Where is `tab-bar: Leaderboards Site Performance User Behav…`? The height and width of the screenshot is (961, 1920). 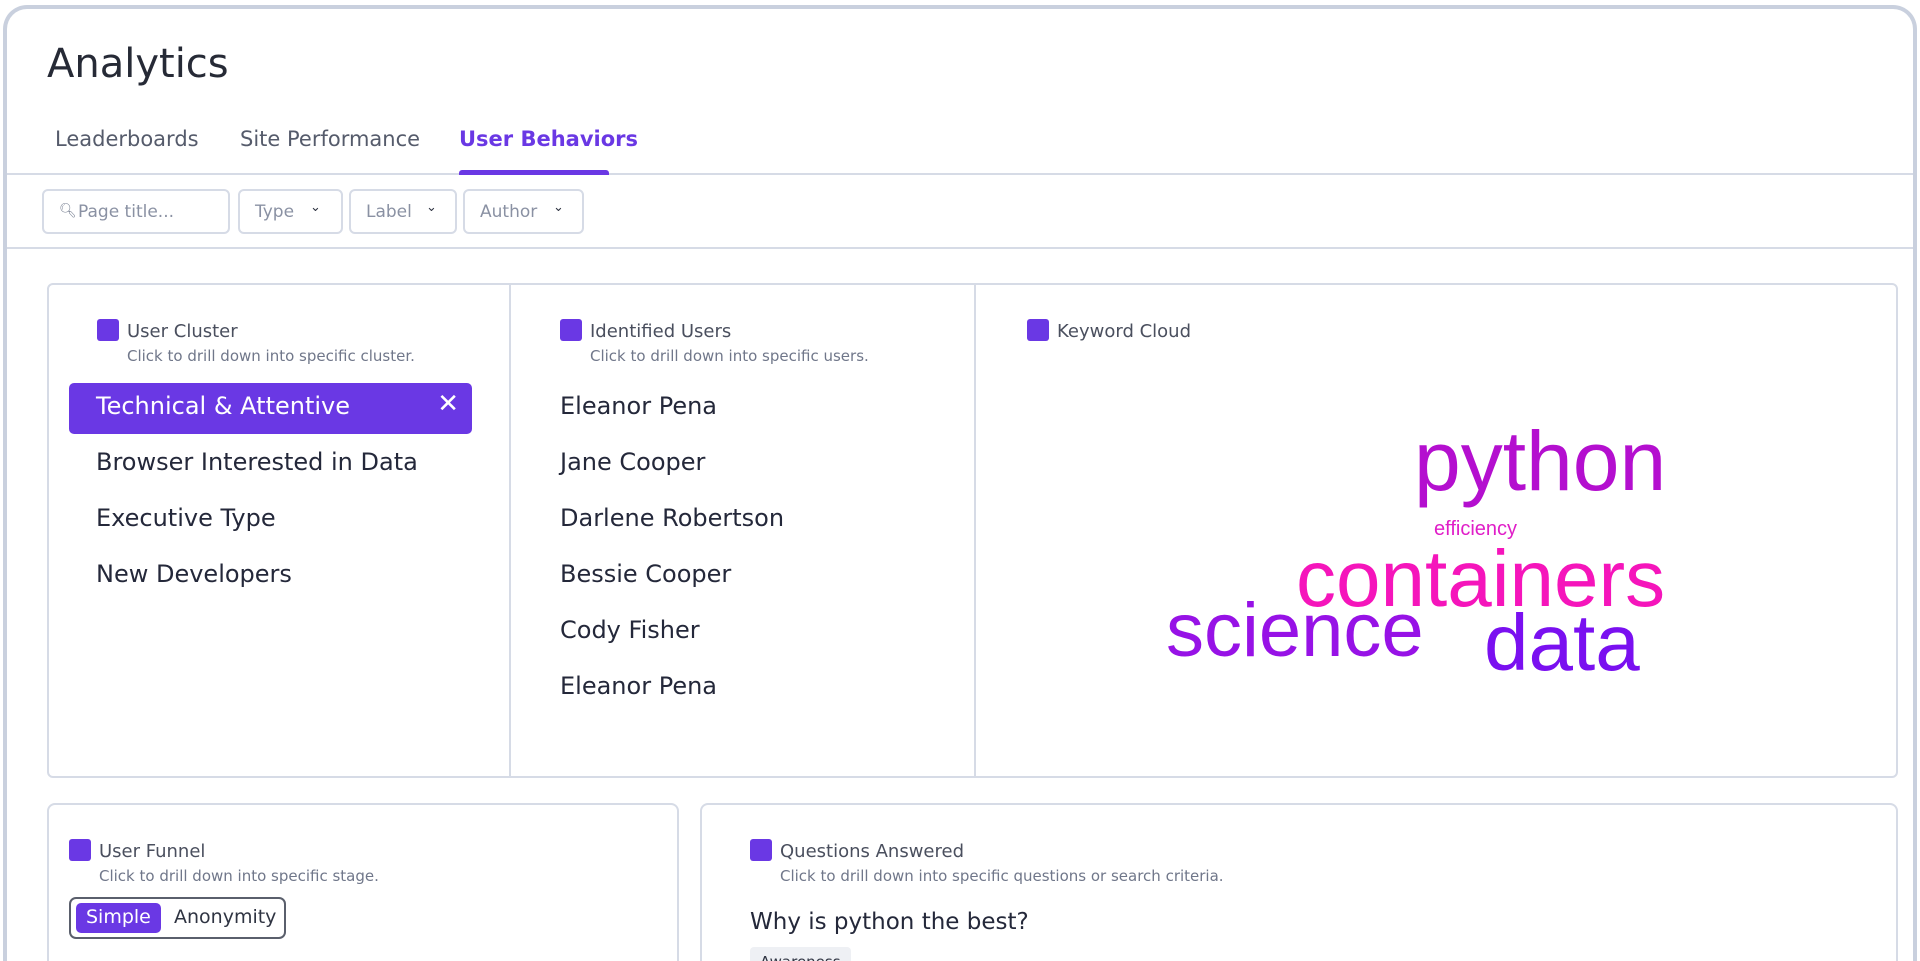 tab-bar: Leaderboards Site Performance User Behav… is located at coordinates (960, 144).